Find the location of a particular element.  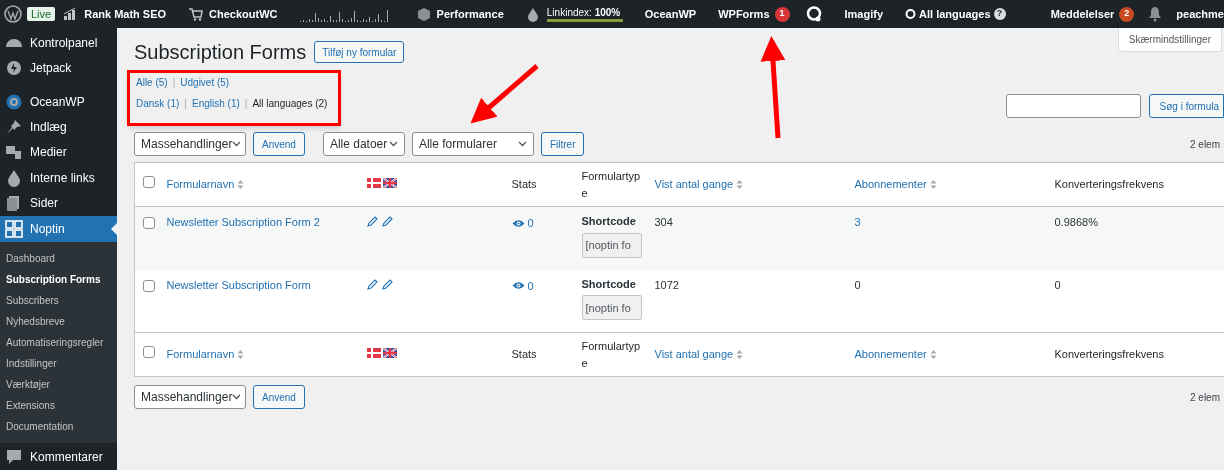

form-filter-select: Alle formularer is located at coordinates (472, 144).